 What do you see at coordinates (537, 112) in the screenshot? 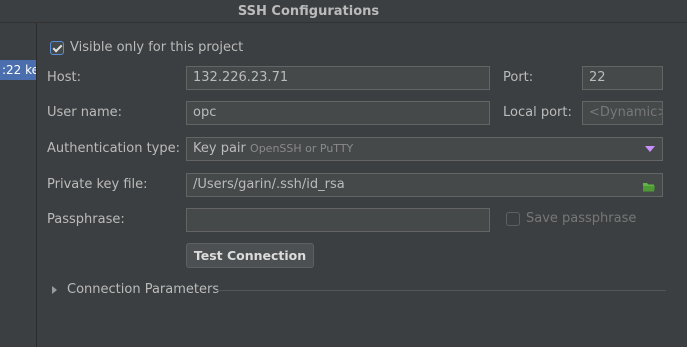
I see `local-port-label: Local port:` at bounding box center [537, 112].